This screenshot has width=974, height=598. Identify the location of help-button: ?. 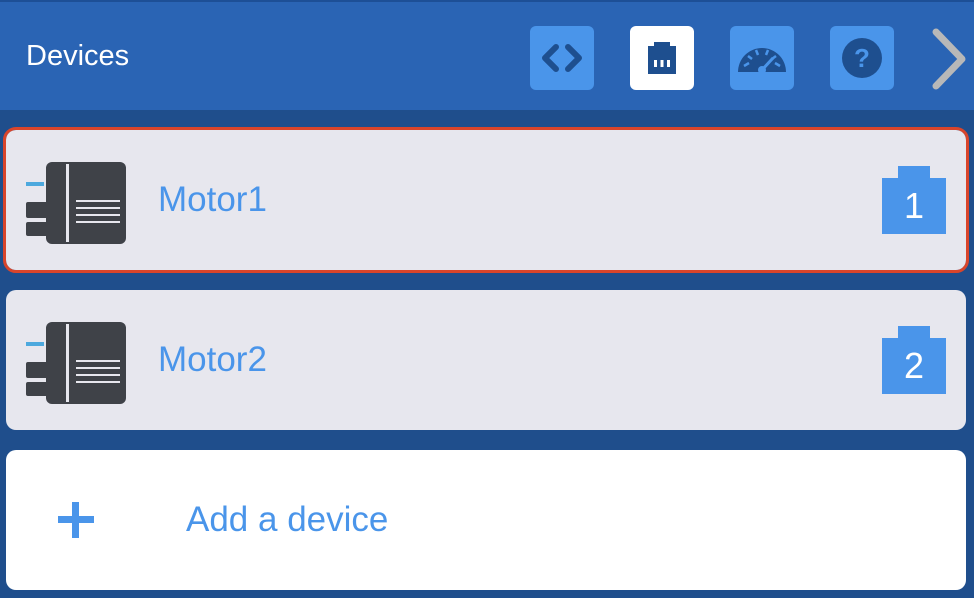
(862, 58).